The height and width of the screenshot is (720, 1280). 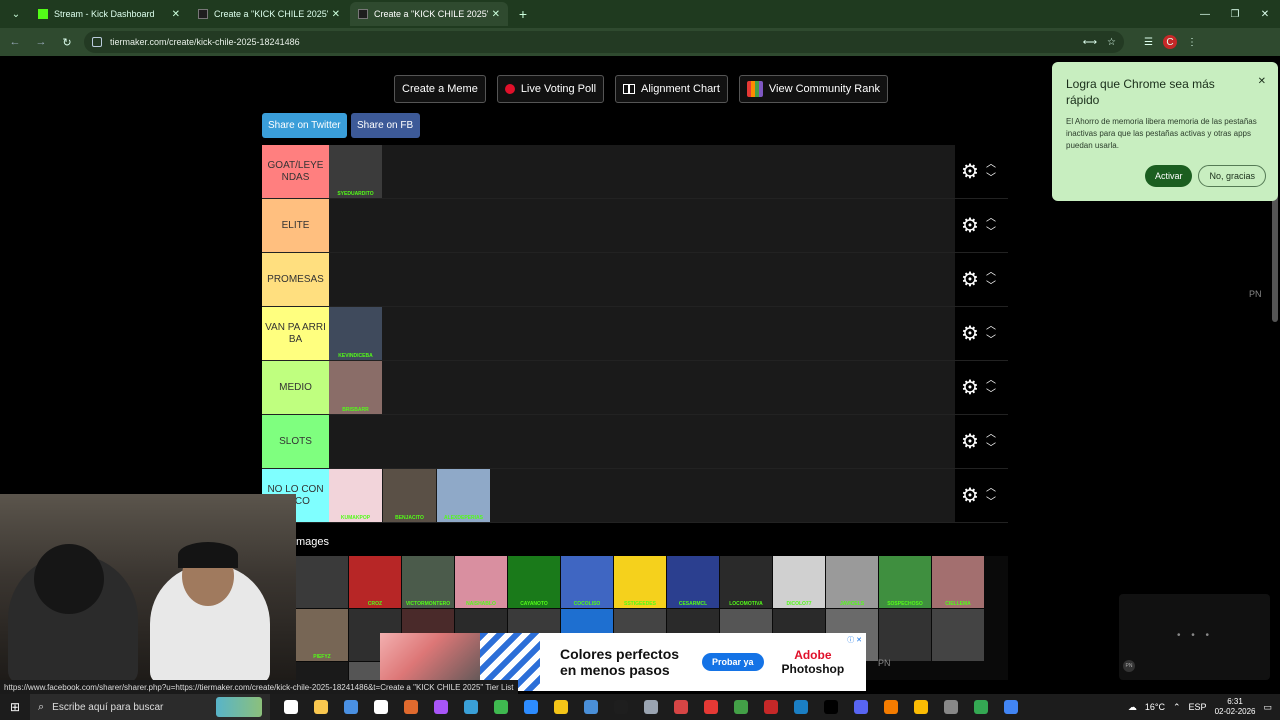 I want to click on character-image: CROZ, so click(x=375, y=582).